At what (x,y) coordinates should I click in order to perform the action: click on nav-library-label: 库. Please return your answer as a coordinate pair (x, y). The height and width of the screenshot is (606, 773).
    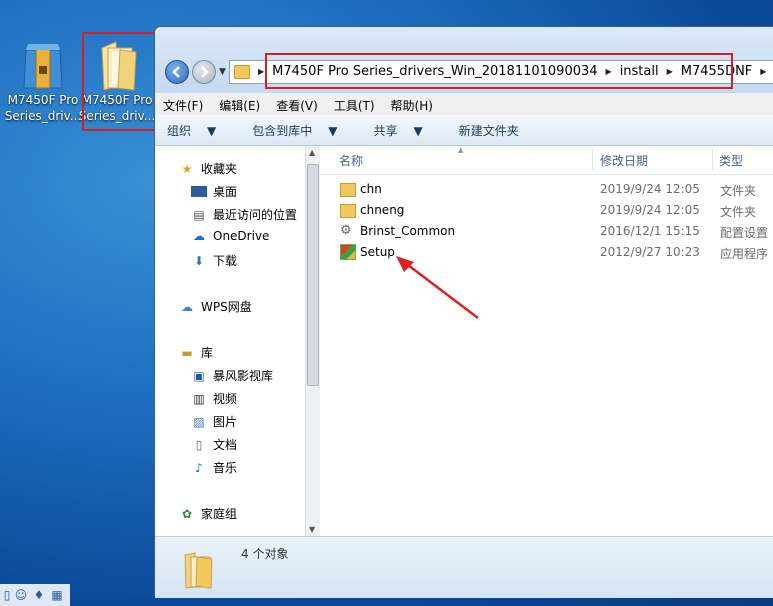
    Looking at the image, I should click on (207, 353).